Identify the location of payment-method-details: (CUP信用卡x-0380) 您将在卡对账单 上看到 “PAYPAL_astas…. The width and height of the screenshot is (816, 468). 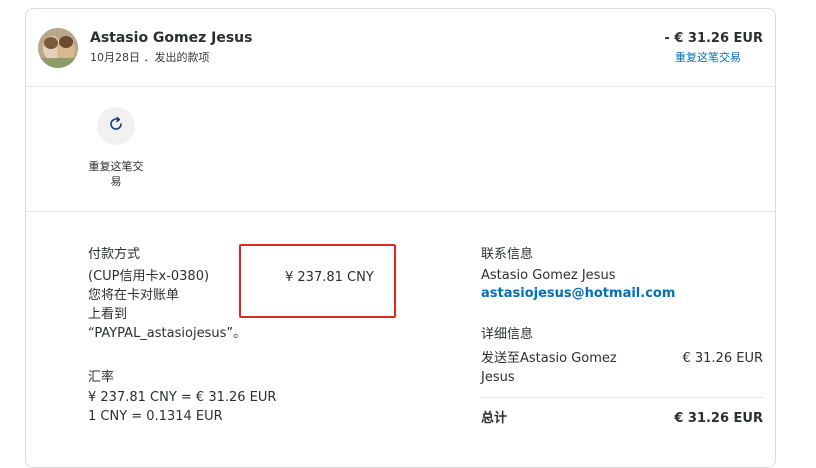
(168, 305).